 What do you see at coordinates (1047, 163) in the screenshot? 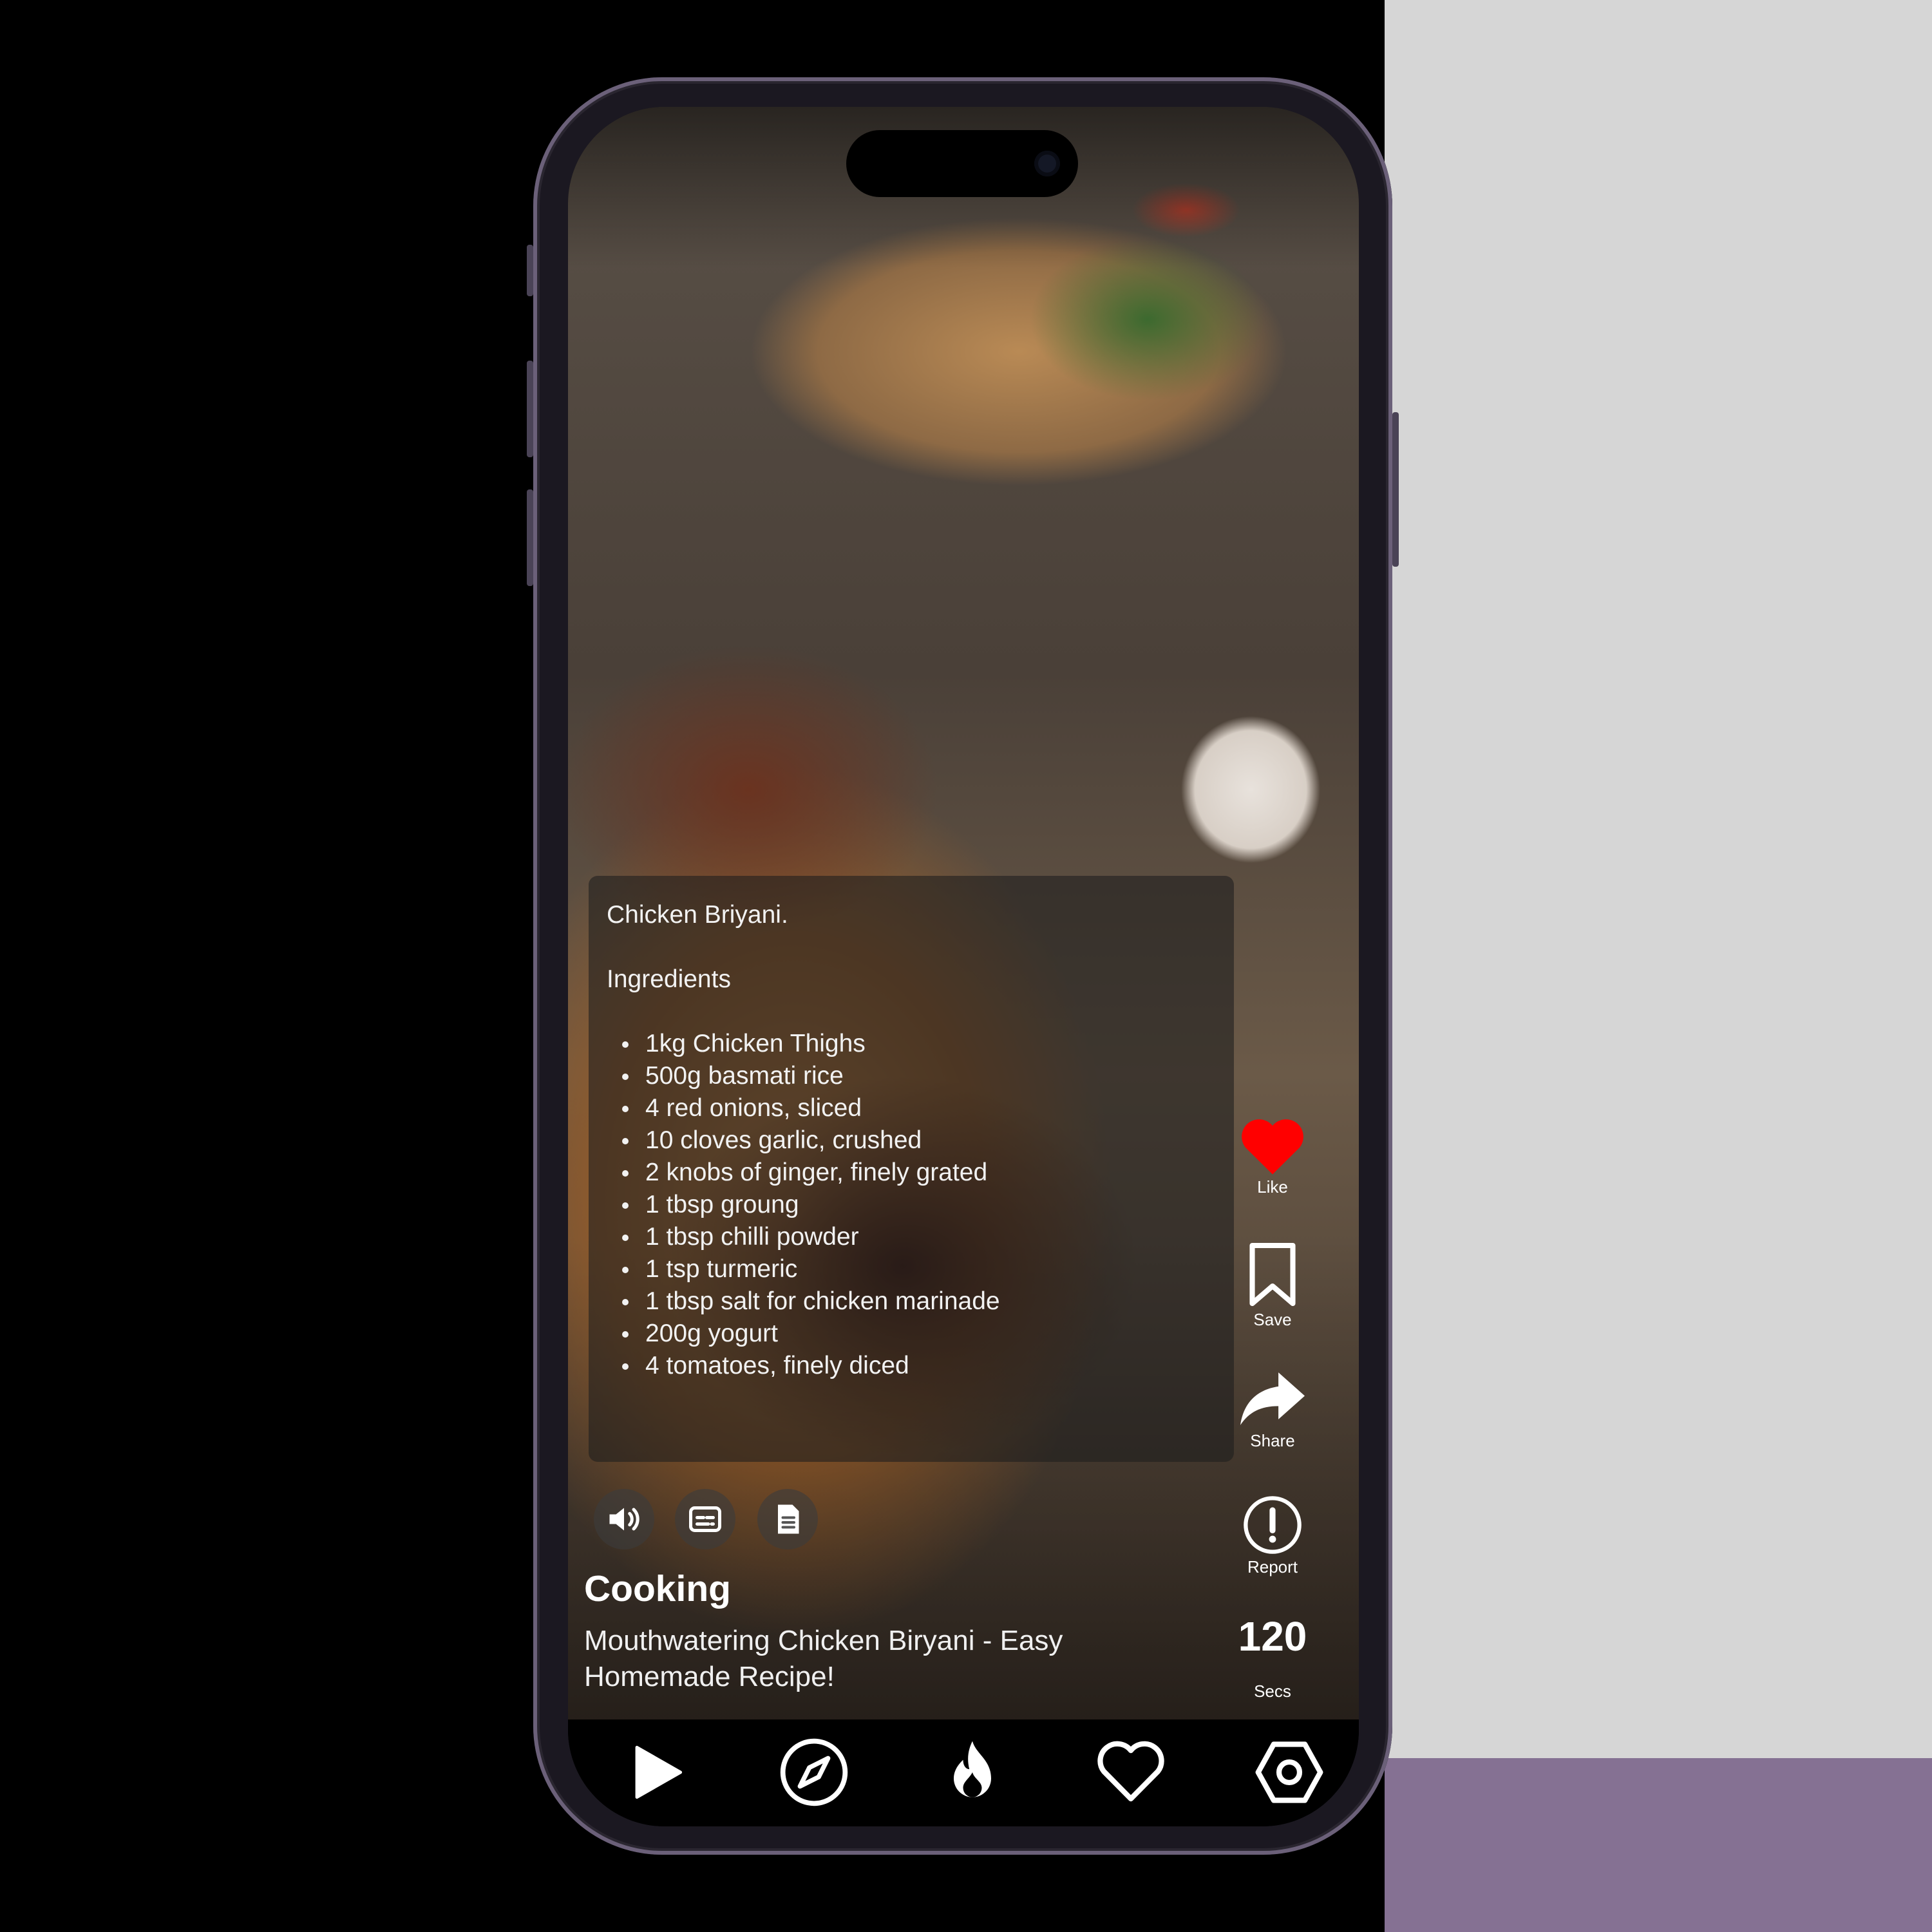
I see `front-camera` at bounding box center [1047, 163].